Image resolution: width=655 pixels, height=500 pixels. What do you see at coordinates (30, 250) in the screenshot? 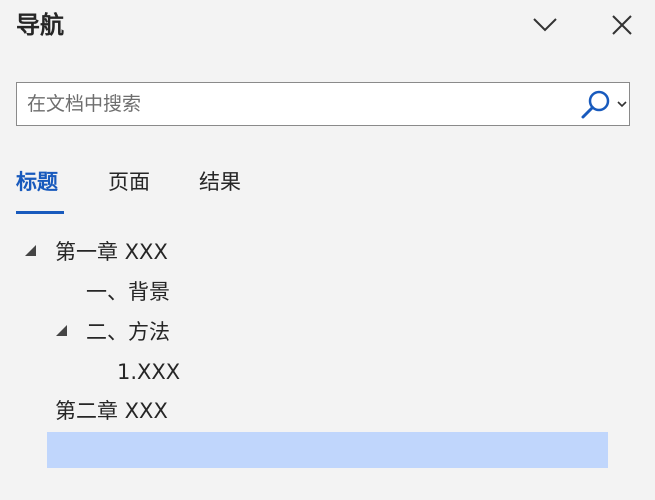
I see `collapse-chapter-1-icon` at bounding box center [30, 250].